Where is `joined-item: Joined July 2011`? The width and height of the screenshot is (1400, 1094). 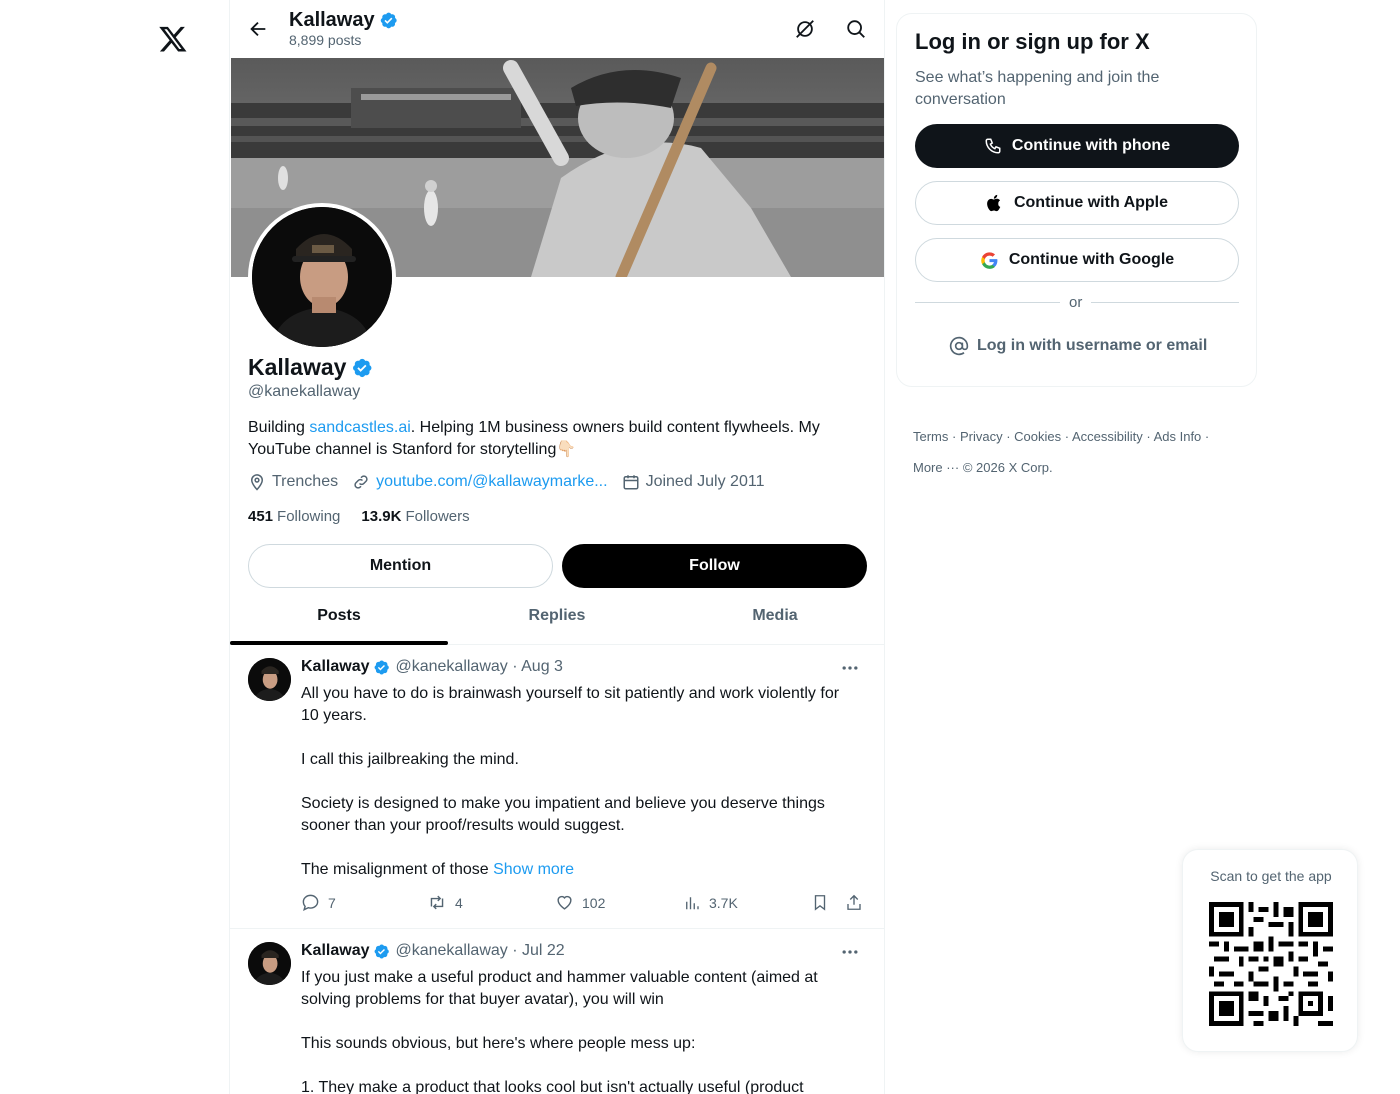
joined-item: Joined July 2011 is located at coordinates (693, 482).